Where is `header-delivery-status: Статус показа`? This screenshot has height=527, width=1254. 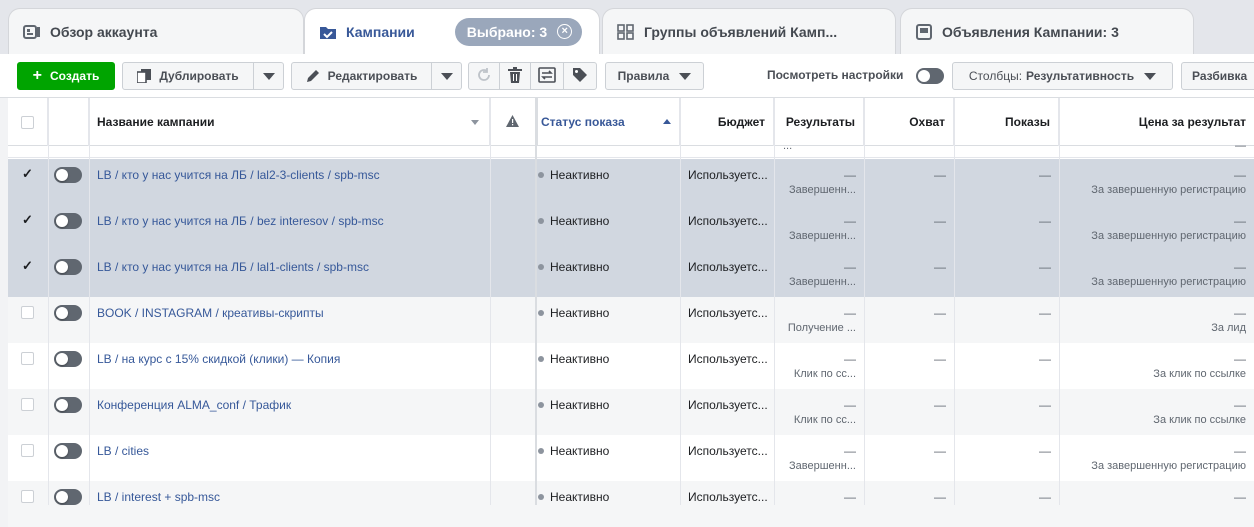 header-delivery-status: Статус показа is located at coordinates (608, 122).